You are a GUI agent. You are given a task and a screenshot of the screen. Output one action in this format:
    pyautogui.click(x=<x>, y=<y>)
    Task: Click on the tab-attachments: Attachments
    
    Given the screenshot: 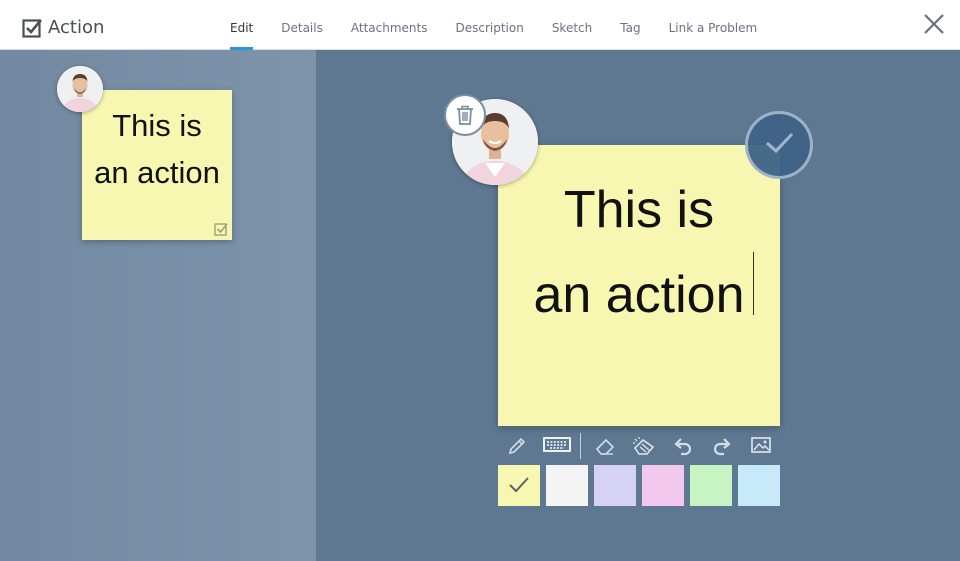 What is the action you would take?
    pyautogui.click(x=389, y=25)
    